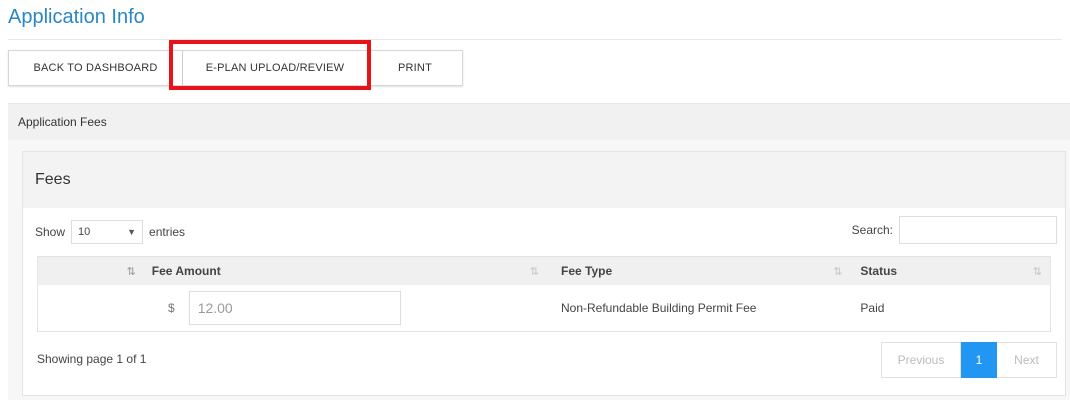 The image size is (1070, 412). Describe the element at coordinates (978, 230) in the screenshot. I see `search-input` at that location.